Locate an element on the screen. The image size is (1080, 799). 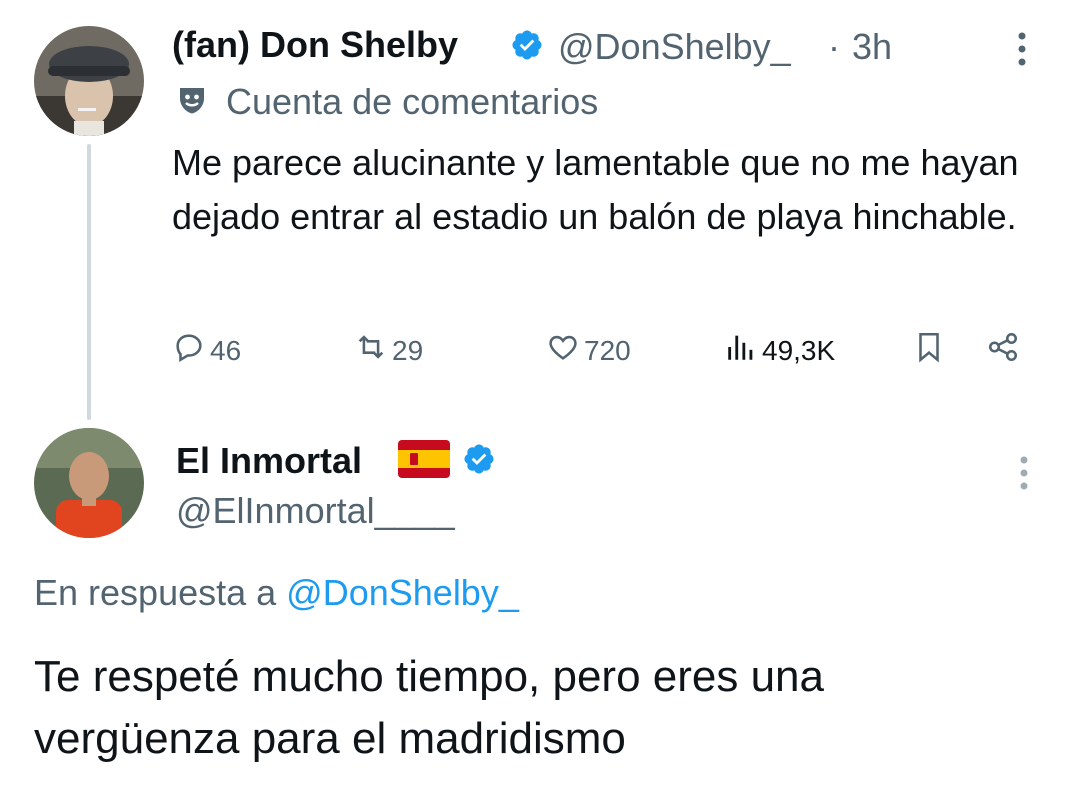
views-count: 49,3K is located at coordinates (799, 350).